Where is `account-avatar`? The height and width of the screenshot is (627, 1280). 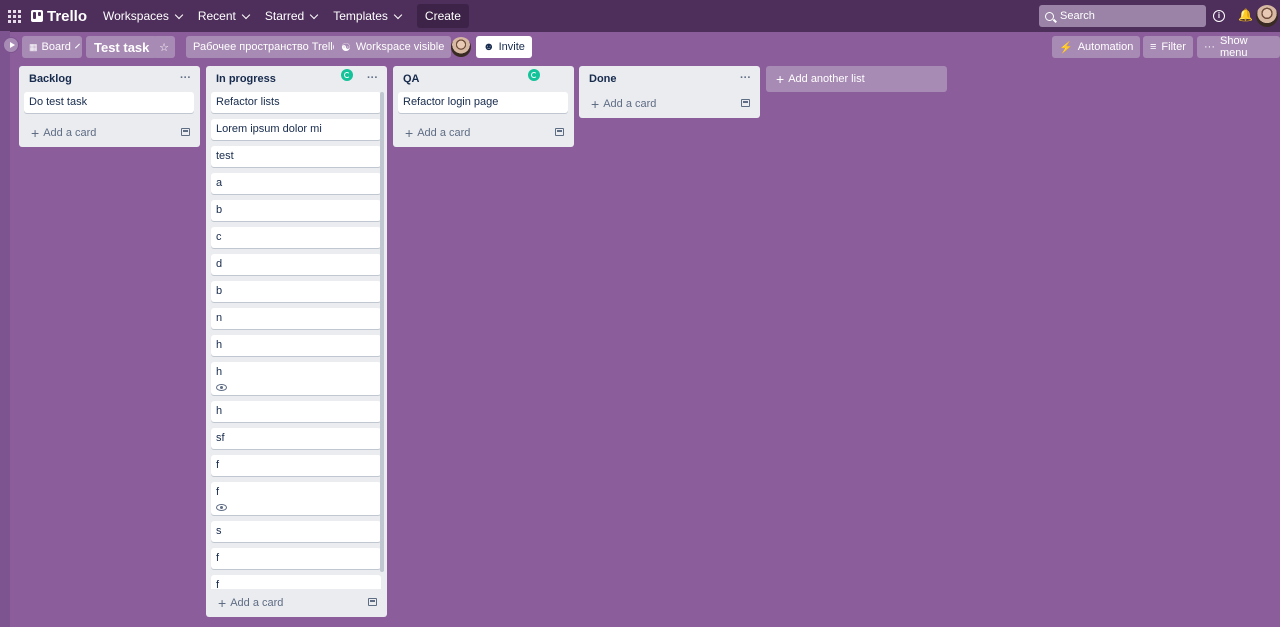
account-avatar is located at coordinates (1267, 16).